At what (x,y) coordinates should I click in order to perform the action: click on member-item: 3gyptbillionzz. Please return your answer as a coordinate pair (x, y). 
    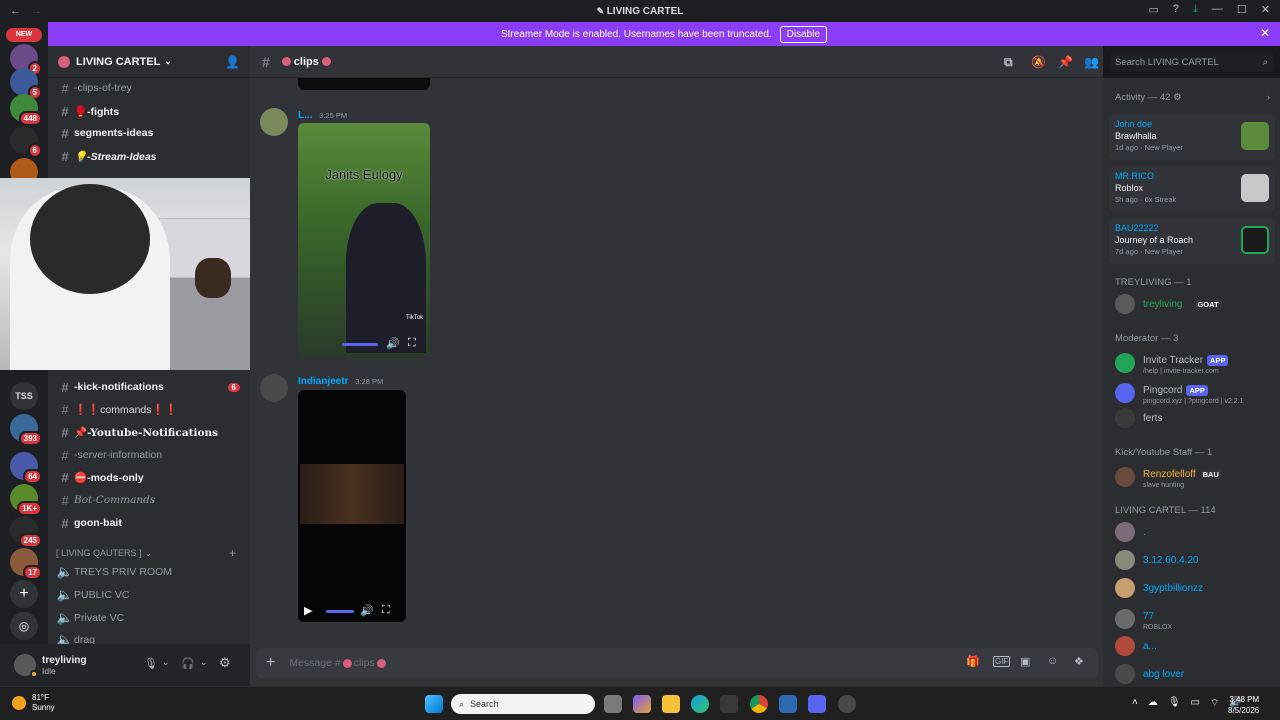
    Looking at the image, I should click on (1159, 588).